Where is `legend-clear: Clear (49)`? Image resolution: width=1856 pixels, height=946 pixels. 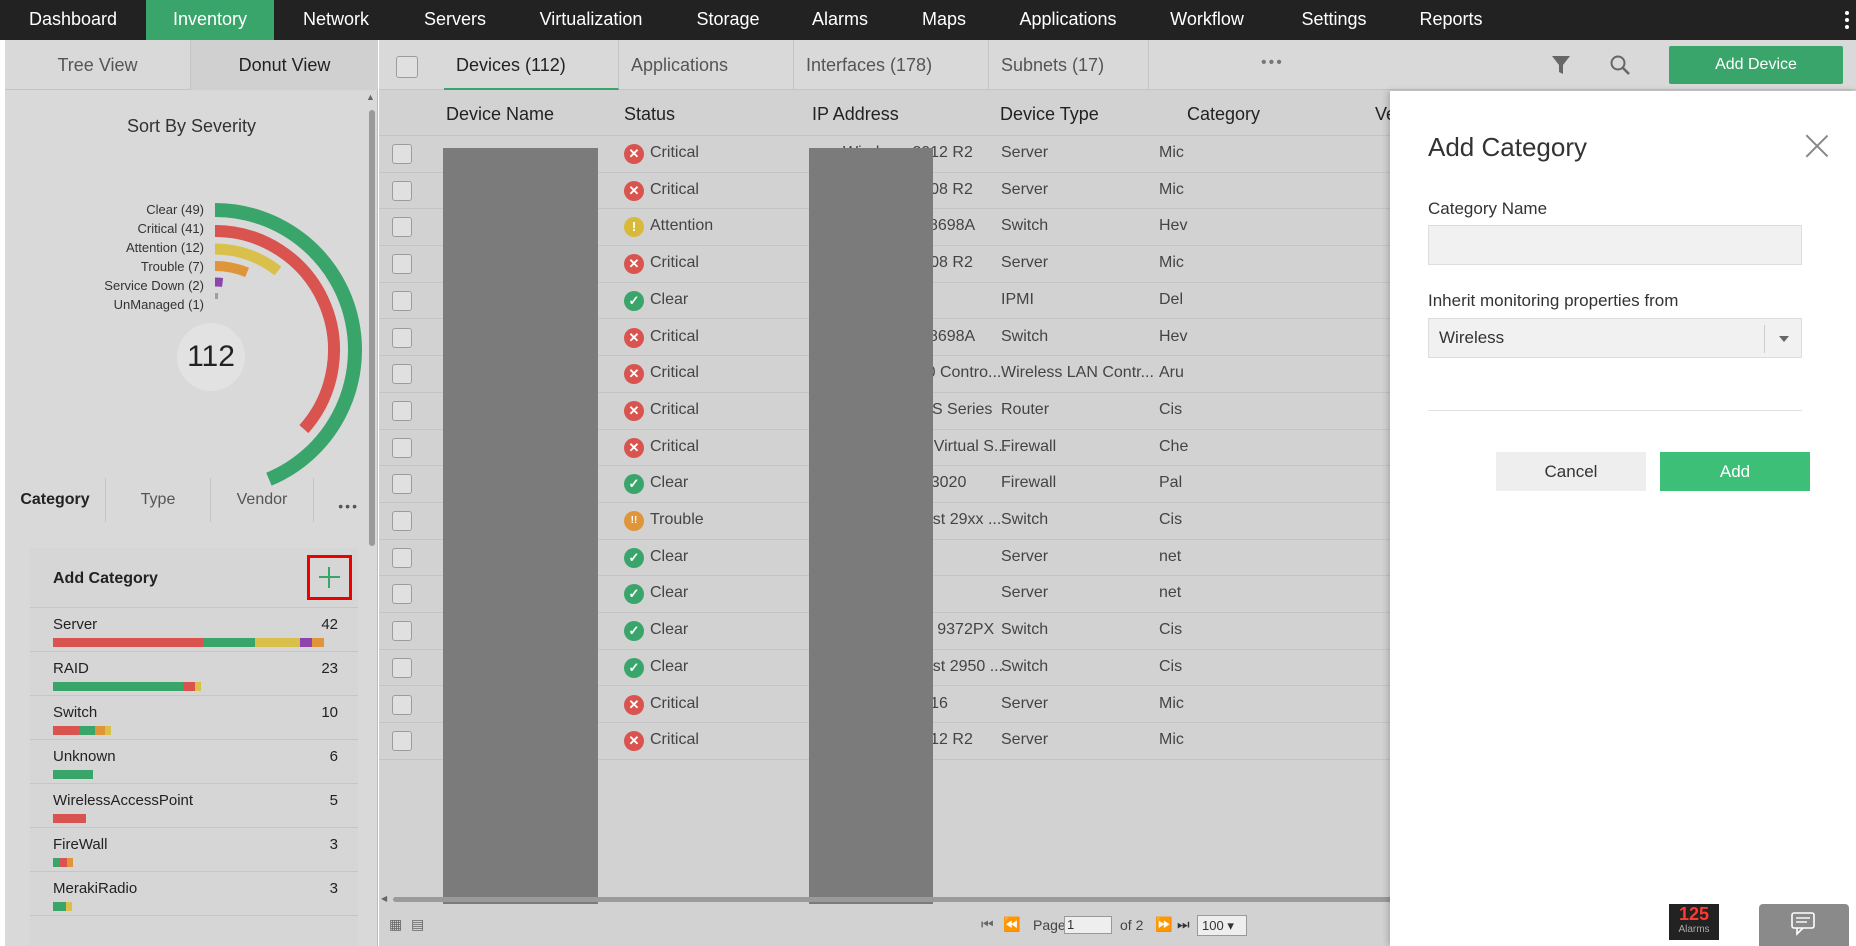
legend-clear: Clear (49) is located at coordinates (154, 209).